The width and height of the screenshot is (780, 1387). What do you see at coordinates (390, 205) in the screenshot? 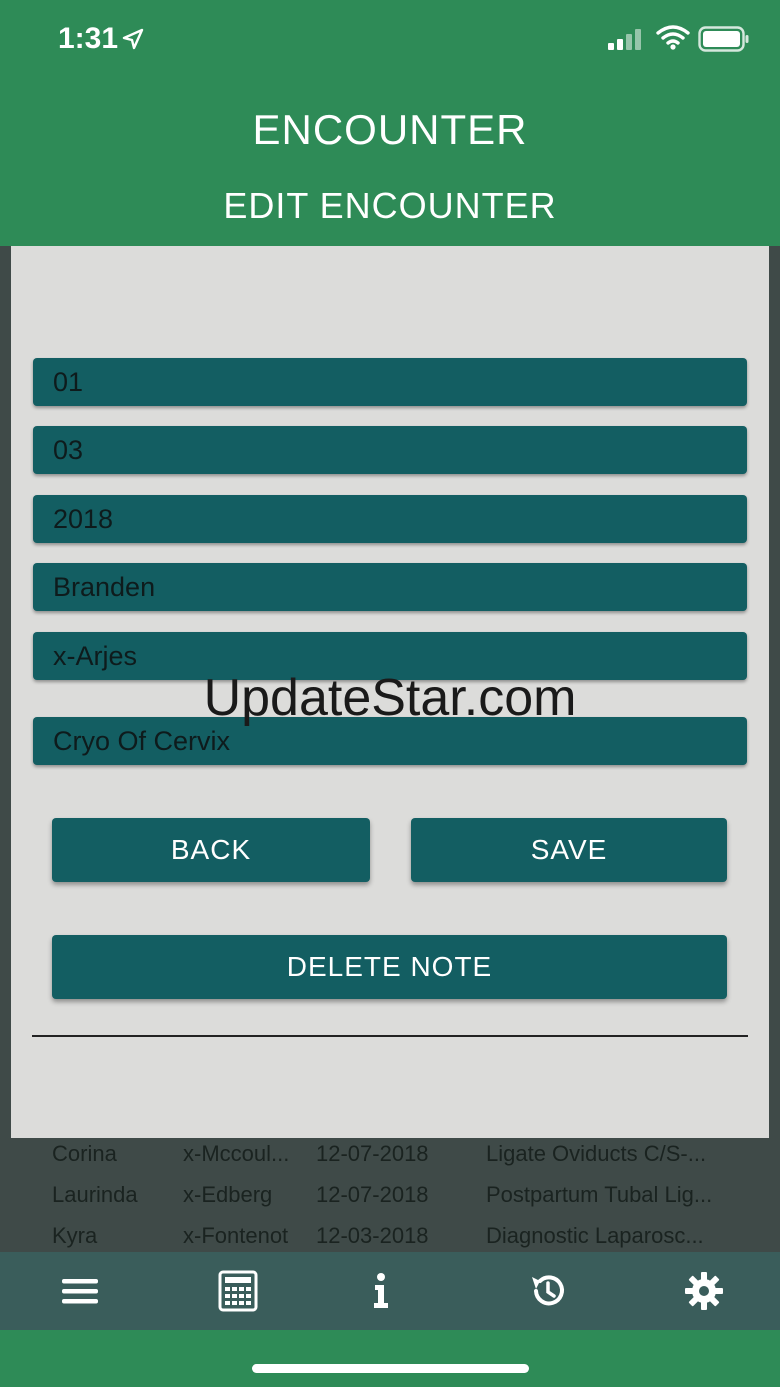
I see `page-title: EDIT ENCOUNTER` at bounding box center [390, 205].